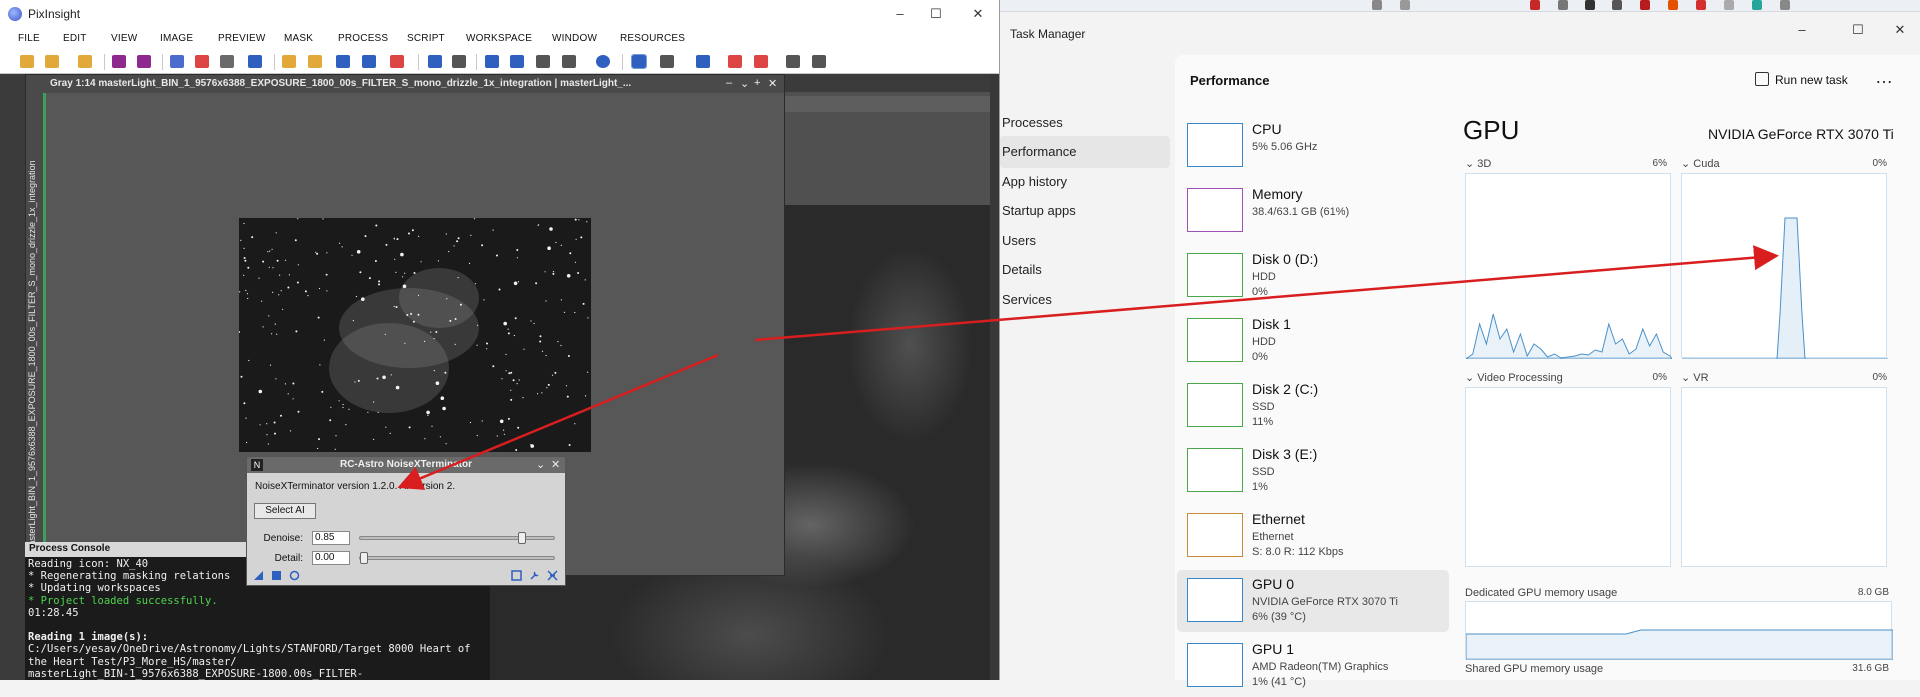 The image size is (1920, 697). What do you see at coordinates (793, 61) in the screenshot?
I see `settings-icon` at bounding box center [793, 61].